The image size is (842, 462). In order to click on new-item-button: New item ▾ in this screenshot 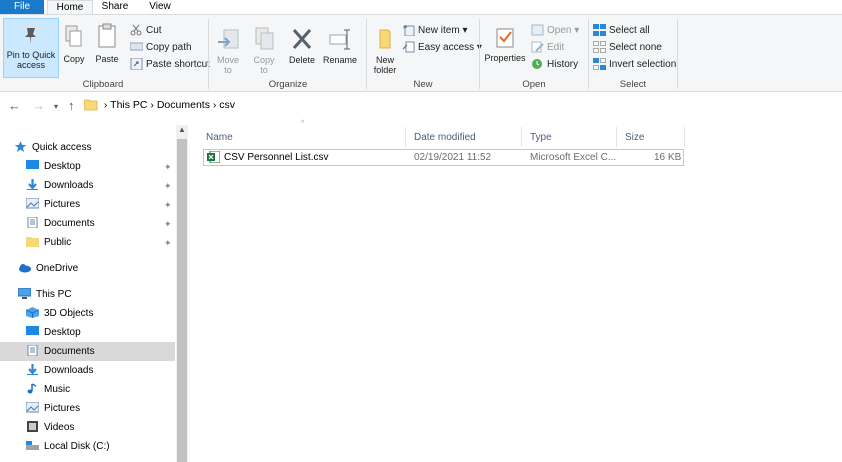, I will do `click(434, 30)`.